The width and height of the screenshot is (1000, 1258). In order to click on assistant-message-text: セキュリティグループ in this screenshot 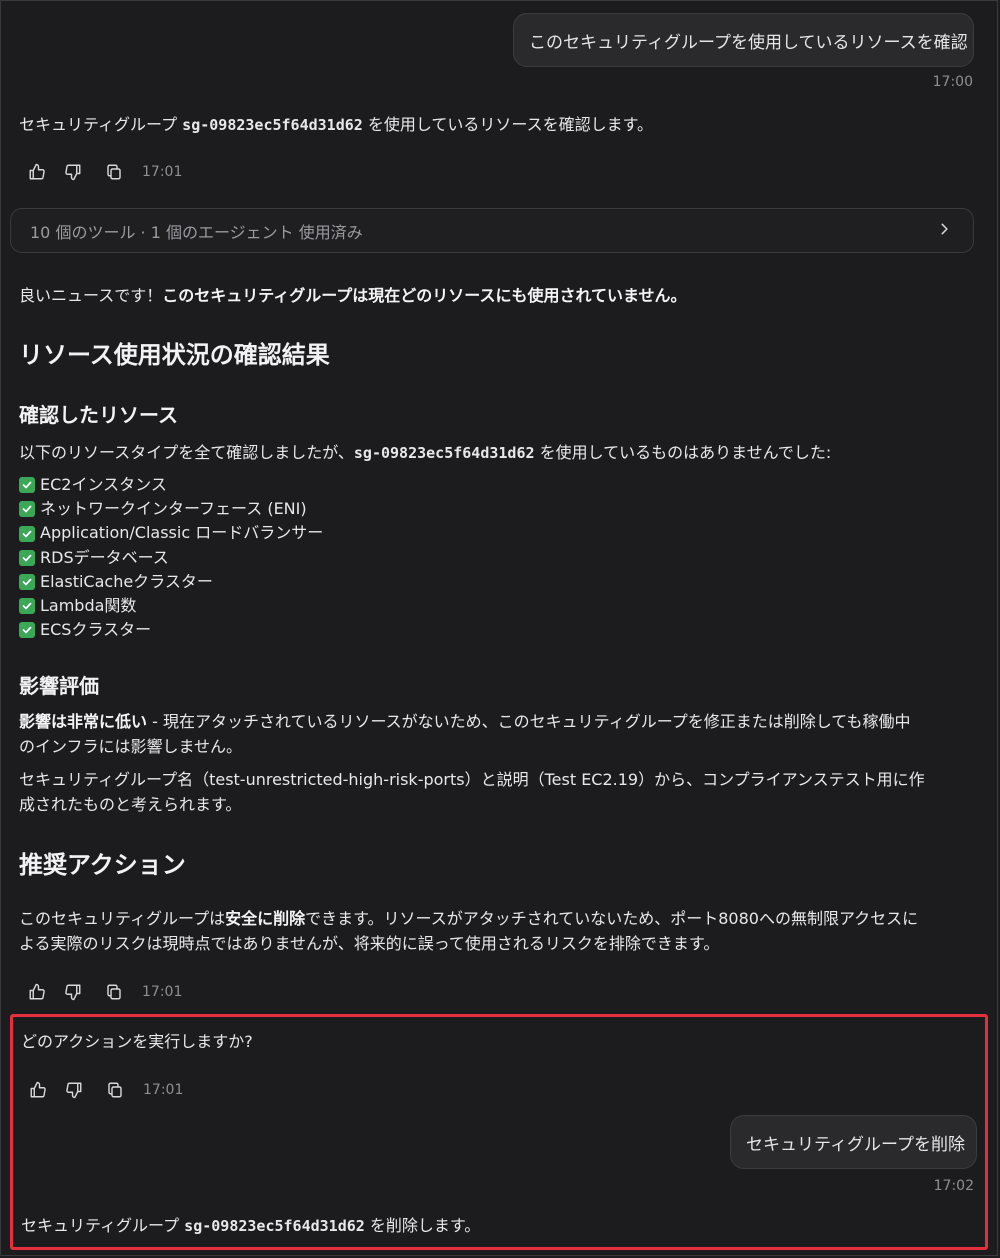, I will do `click(101, 124)`.